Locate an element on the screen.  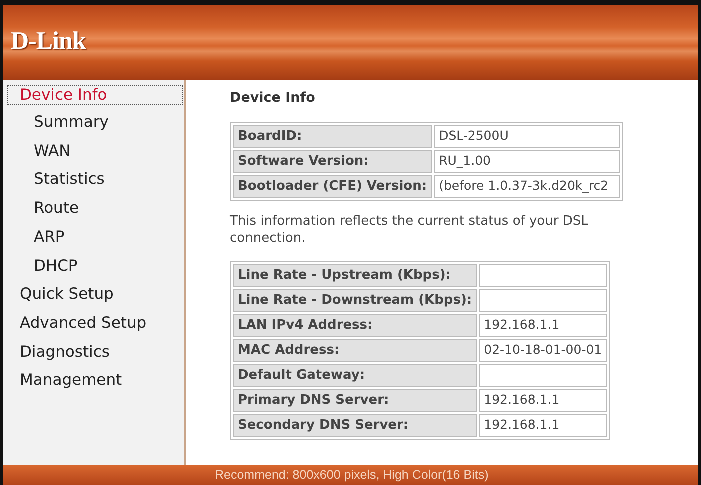
sidebar-link: Quick Setup is located at coordinates (95, 294).